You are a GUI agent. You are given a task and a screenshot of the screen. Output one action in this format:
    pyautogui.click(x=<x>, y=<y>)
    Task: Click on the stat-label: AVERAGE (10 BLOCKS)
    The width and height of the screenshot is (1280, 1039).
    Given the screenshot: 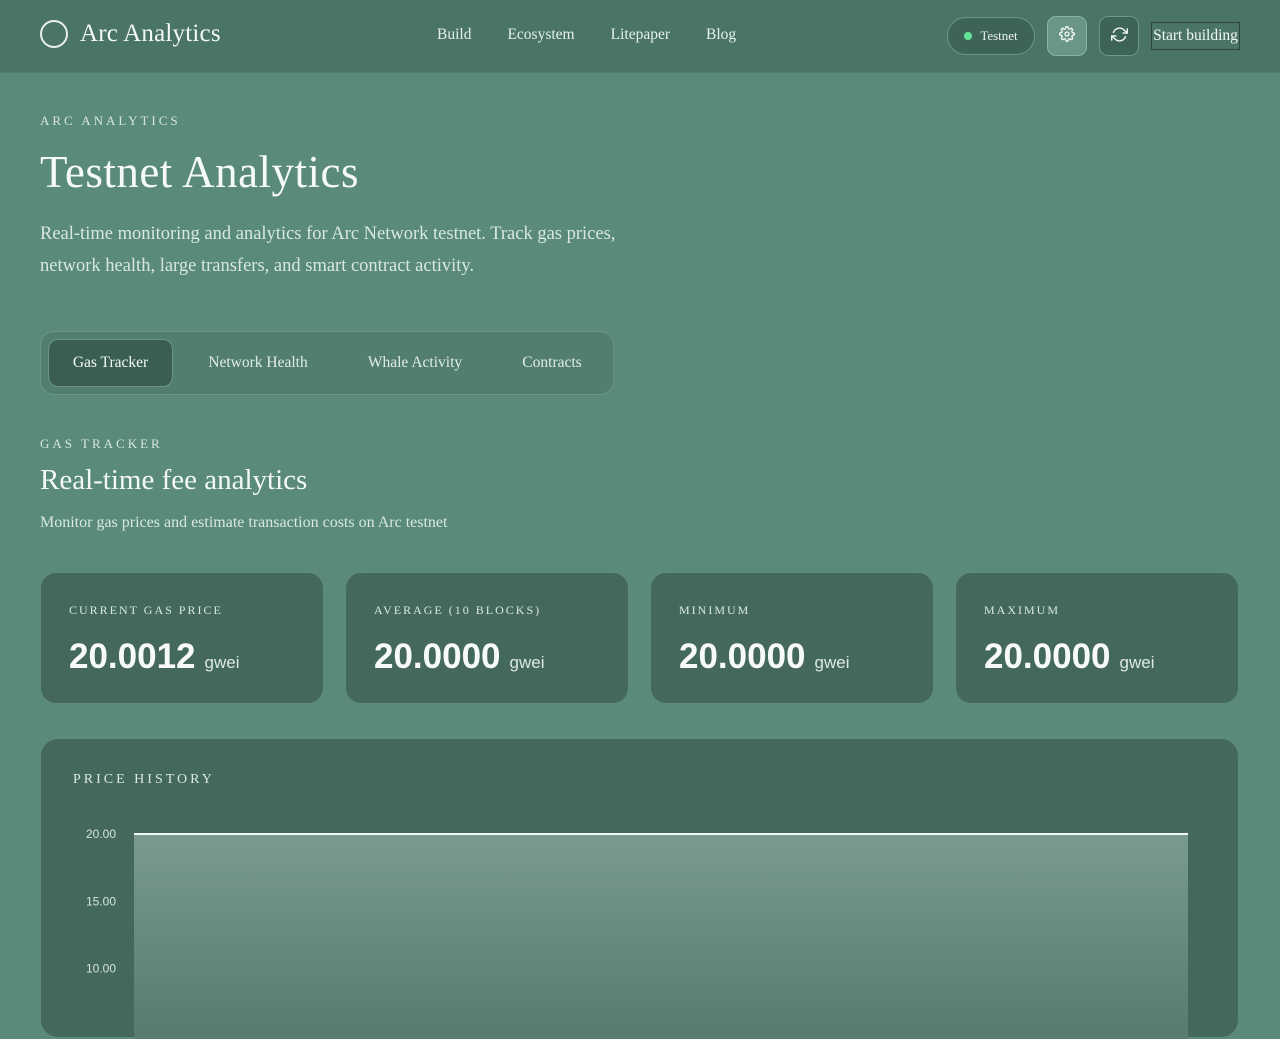 What is the action you would take?
    pyautogui.click(x=458, y=610)
    